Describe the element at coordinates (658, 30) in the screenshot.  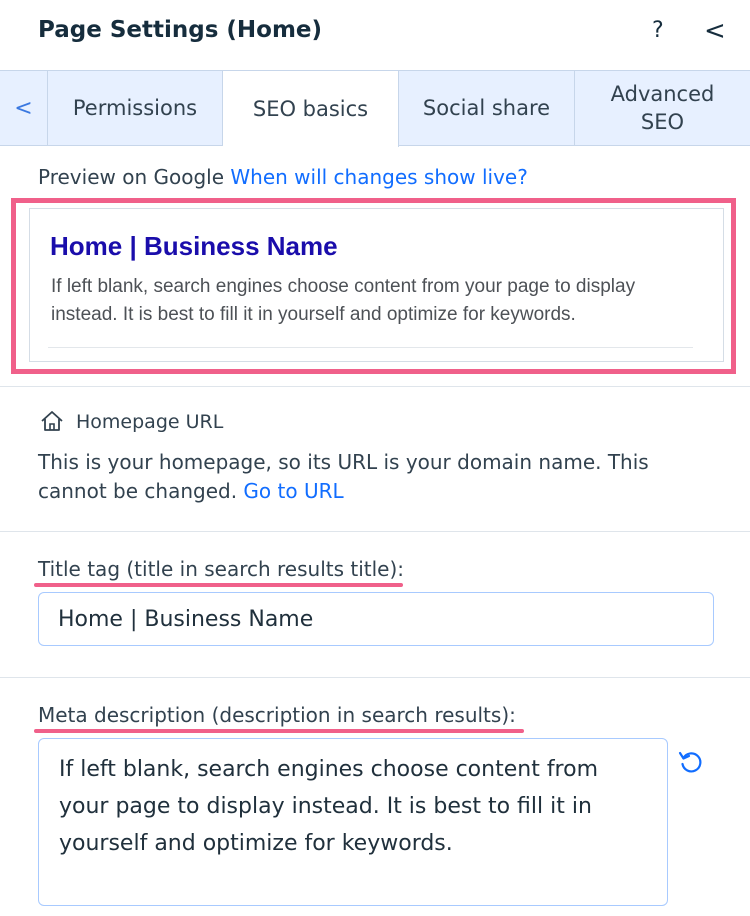
I see `help-button: ?` at that location.